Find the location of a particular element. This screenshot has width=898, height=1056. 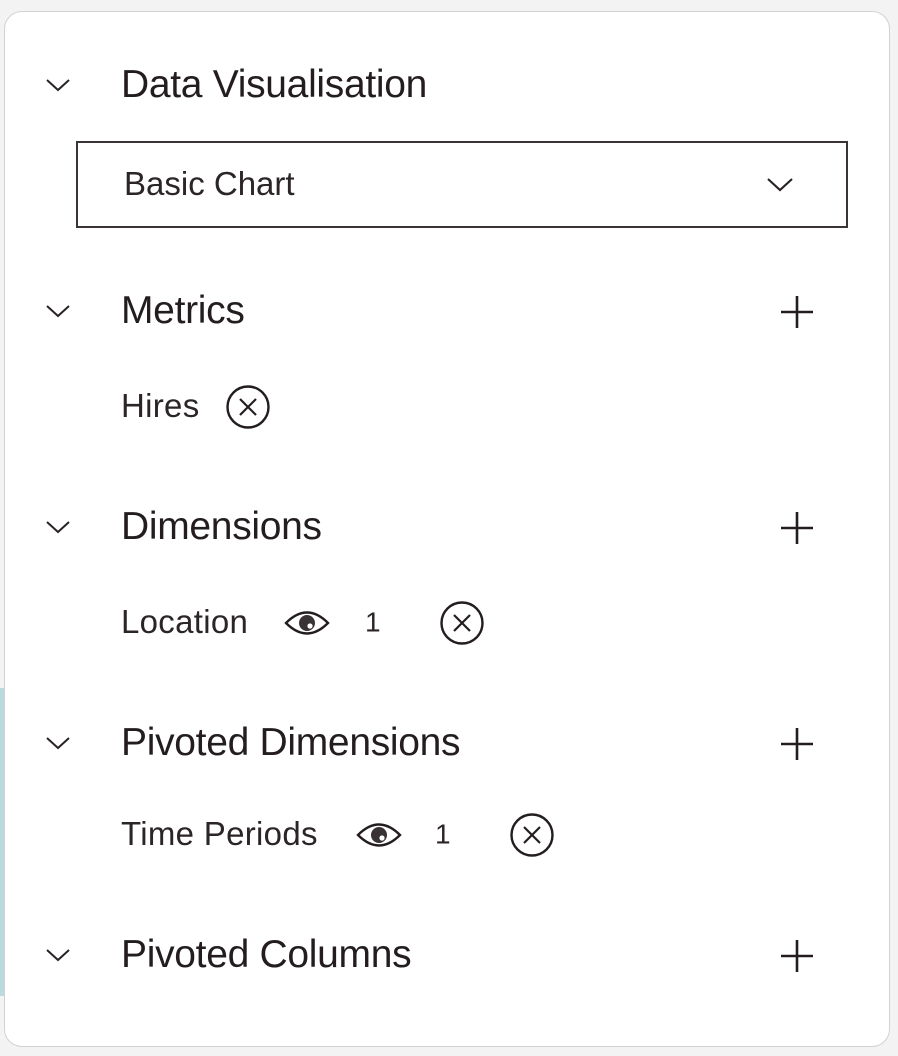

section-header-pivoted-dimensions: Pivoted Dimensions is located at coordinates (447, 744).